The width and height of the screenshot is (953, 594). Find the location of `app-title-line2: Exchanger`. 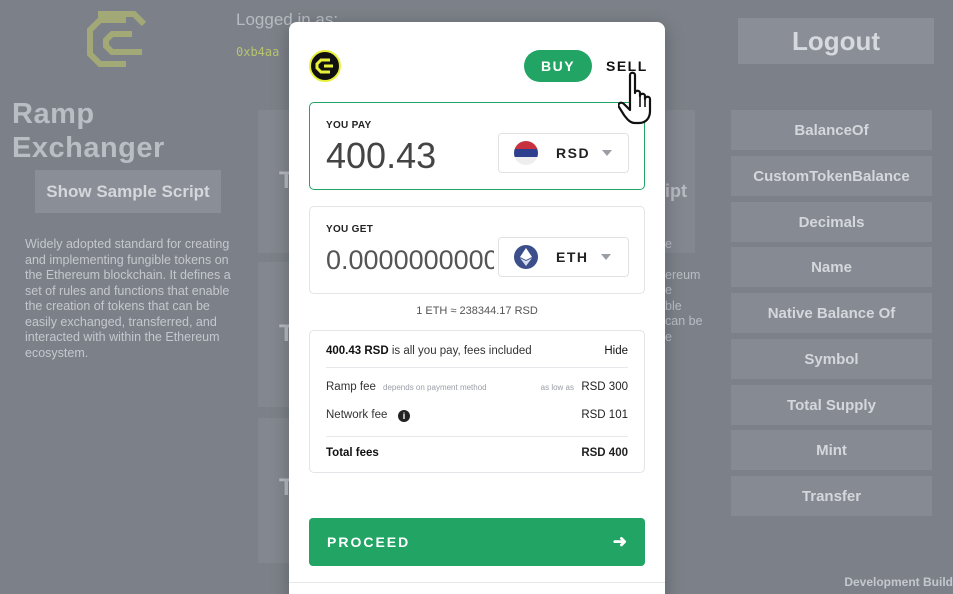

app-title-line2: Exchanger is located at coordinates (88, 148).